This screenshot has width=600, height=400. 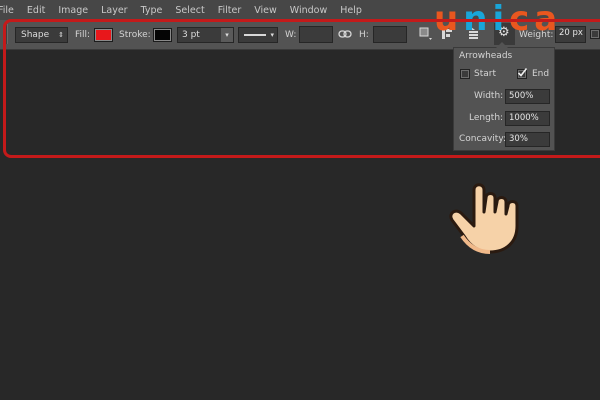 I want to click on pointing-hand-icon, so click(x=484, y=218).